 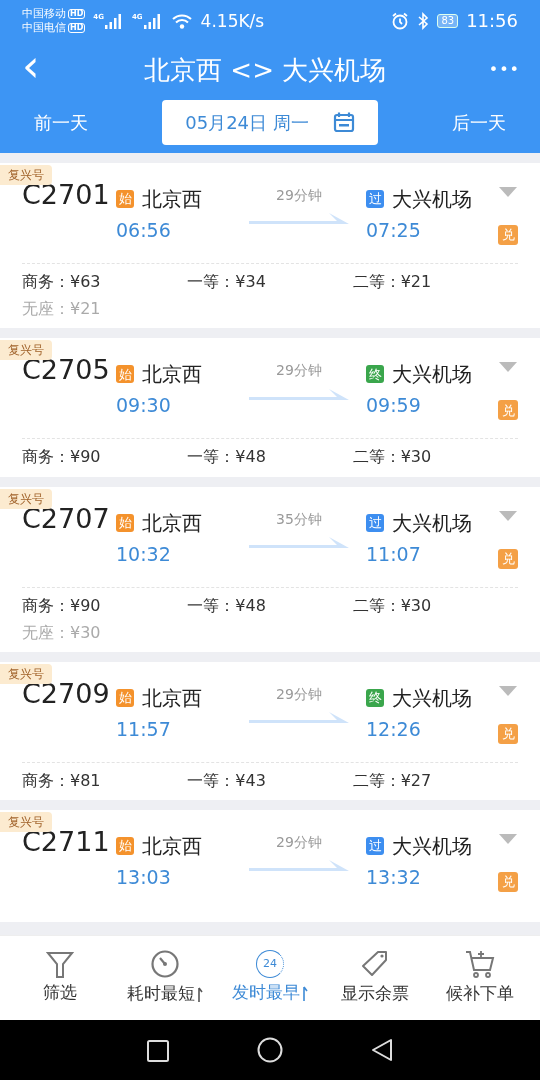 What do you see at coordinates (270, 122) in the screenshot?
I see `date-picker: 05月24日 周一` at bounding box center [270, 122].